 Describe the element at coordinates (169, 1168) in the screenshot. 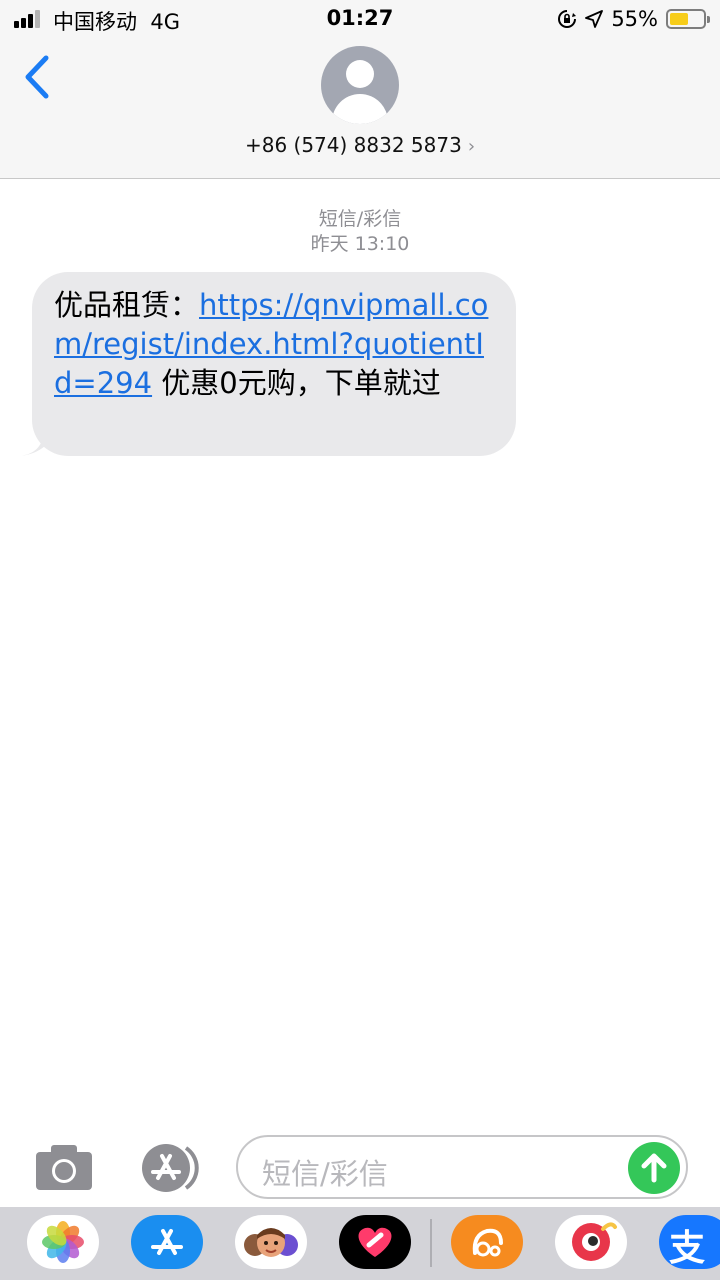

I see `app-store-button-icon` at that location.